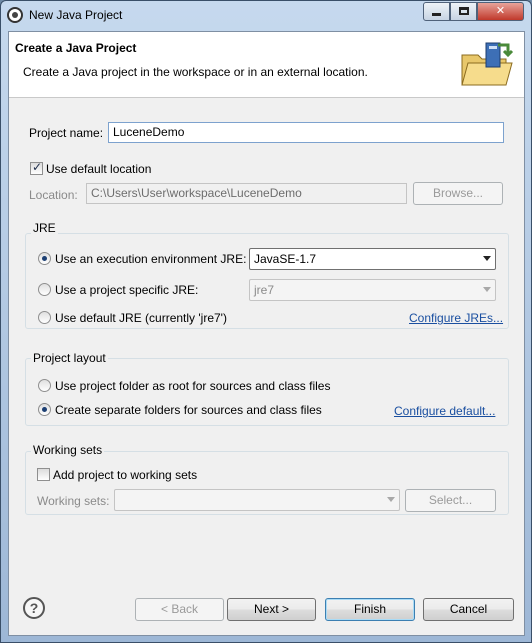 The image size is (532, 643). What do you see at coordinates (372, 259) in the screenshot?
I see `execution-environment-select: JavaSE-1.7` at bounding box center [372, 259].